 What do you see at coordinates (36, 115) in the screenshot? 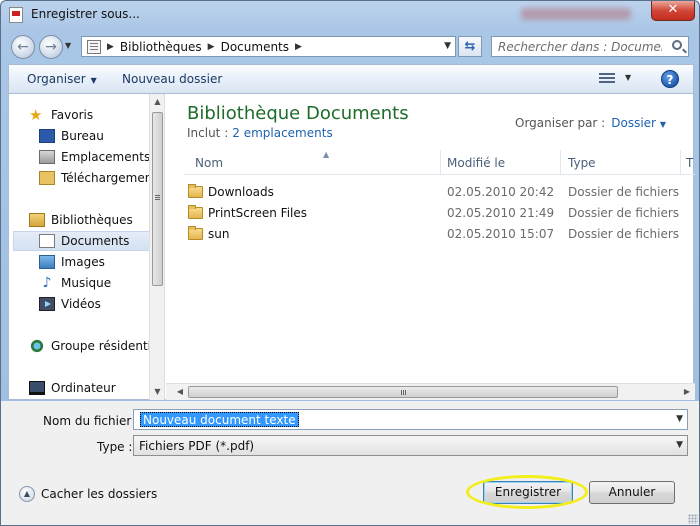
I see `star-icon: ★` at bounding box center [36, 115].